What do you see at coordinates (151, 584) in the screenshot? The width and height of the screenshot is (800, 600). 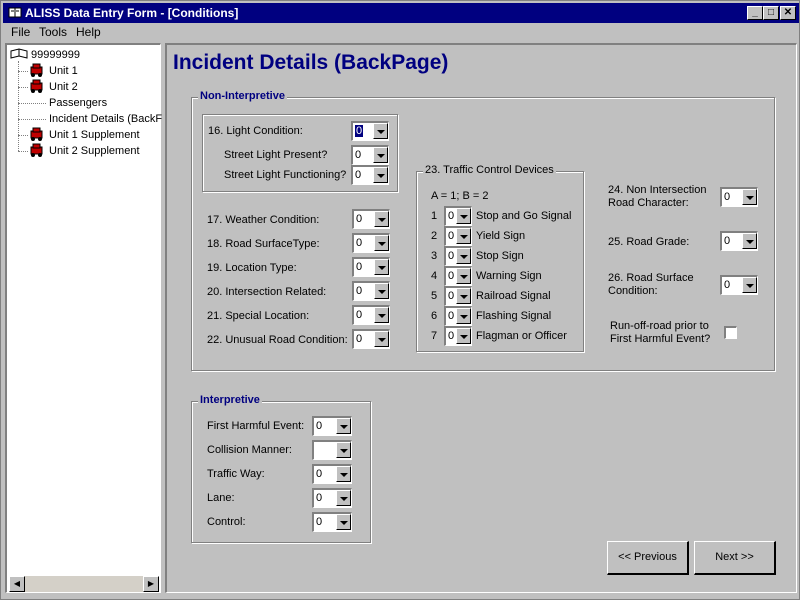 I see `scroll-right-icon: ▶` at bounding box center [151, 584].